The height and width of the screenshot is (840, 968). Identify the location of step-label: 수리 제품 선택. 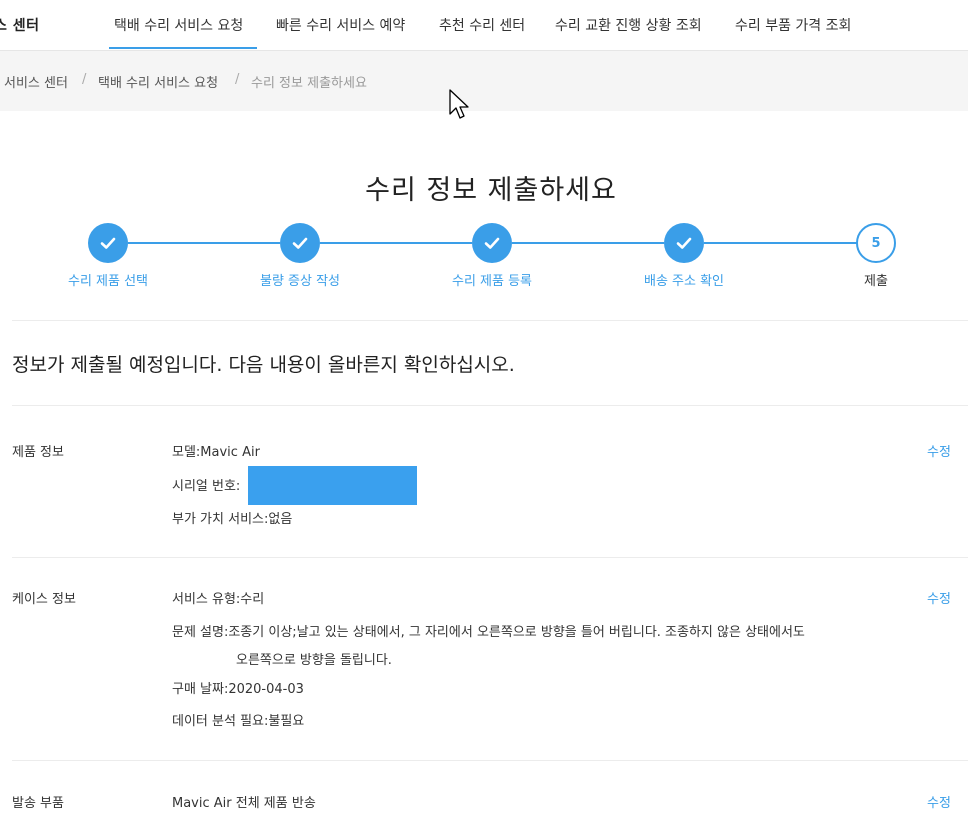
(108, 281).